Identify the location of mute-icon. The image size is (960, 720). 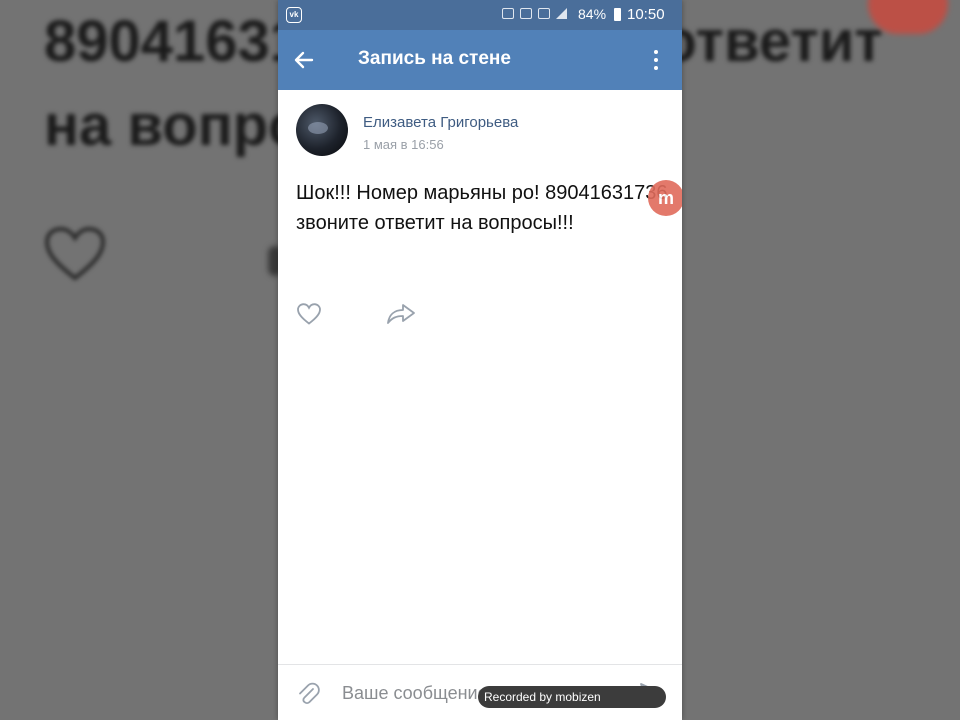
(544, 13).